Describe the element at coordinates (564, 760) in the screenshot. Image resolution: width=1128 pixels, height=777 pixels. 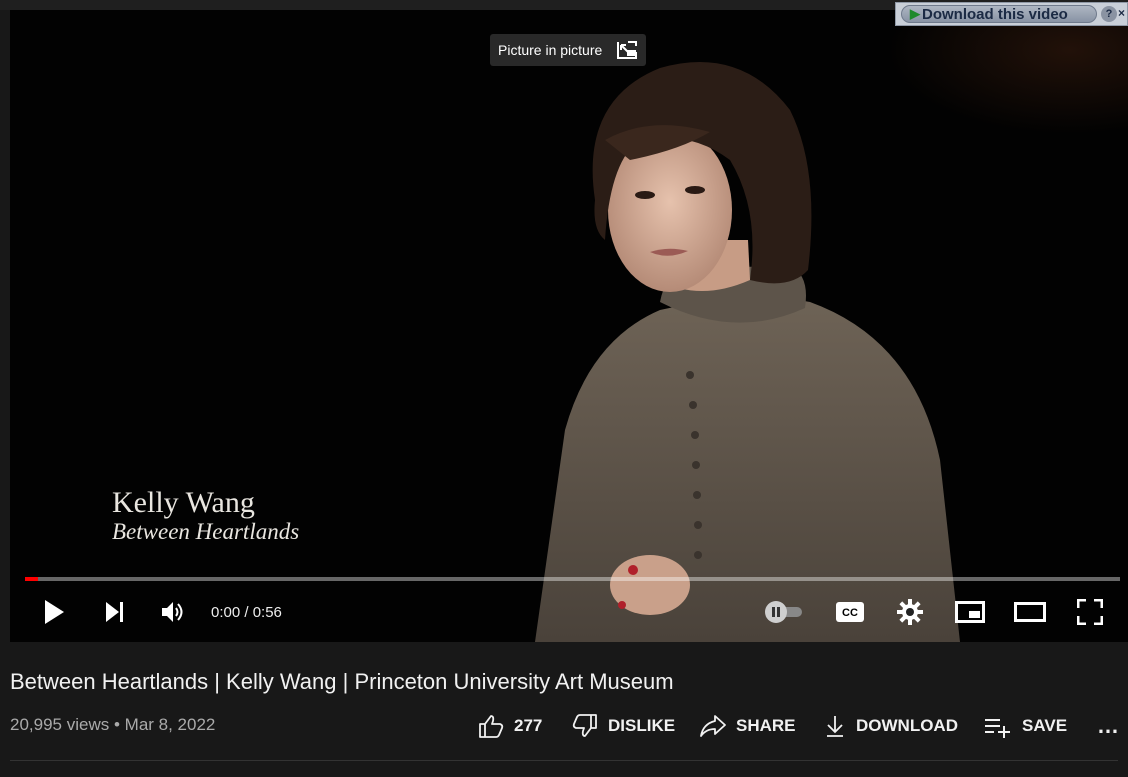
I see `section-divider` at that location.